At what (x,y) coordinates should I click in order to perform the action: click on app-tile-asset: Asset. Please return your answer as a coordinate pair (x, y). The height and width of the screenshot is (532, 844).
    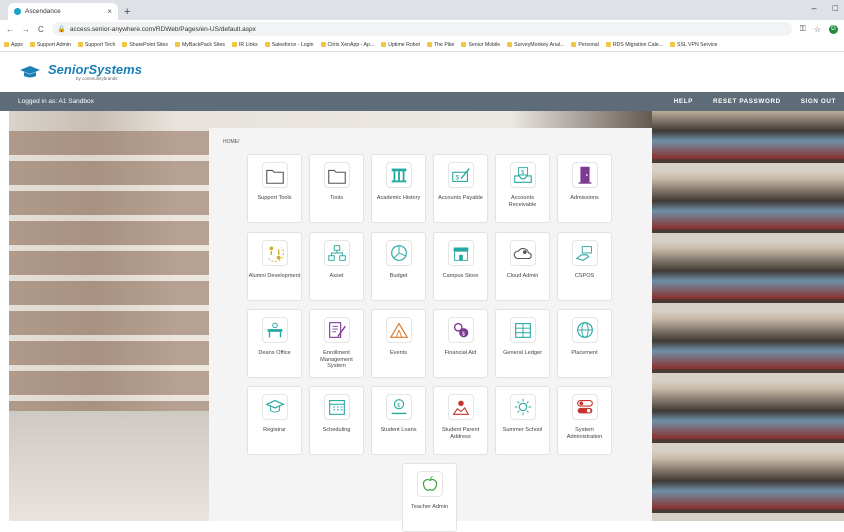
    Looking at the image, I should click on (336, 266).